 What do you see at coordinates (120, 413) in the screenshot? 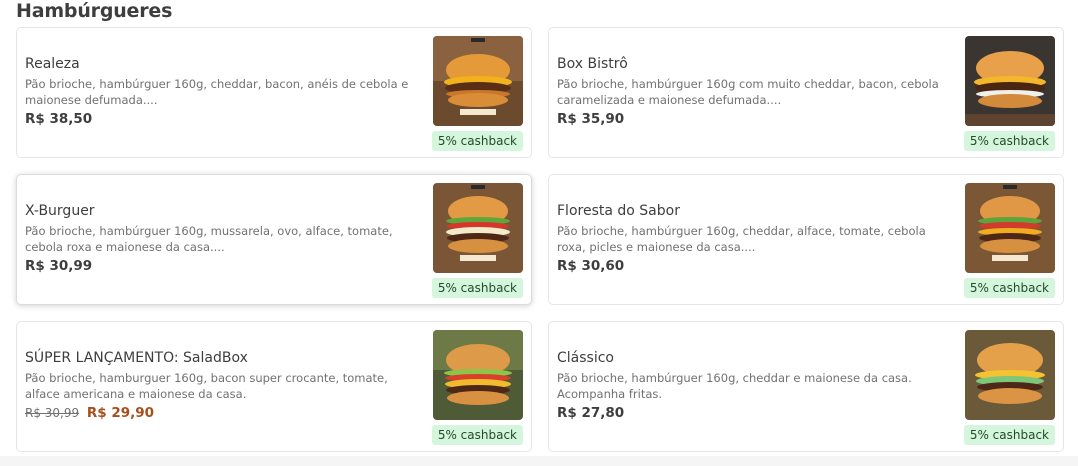
I see `product-price: R$ 29,90` at bounding box center [120, 413].